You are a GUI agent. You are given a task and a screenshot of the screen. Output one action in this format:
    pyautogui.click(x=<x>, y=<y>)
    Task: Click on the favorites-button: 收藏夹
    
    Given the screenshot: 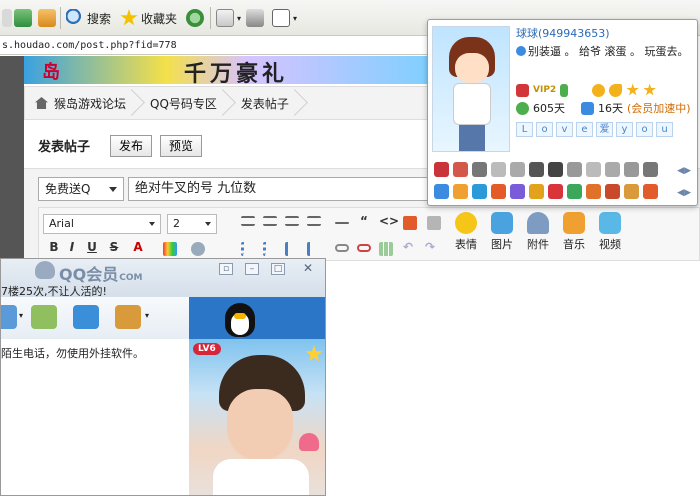 What is the action you would take?
    pyautogui.click(x=148, y=18)
    